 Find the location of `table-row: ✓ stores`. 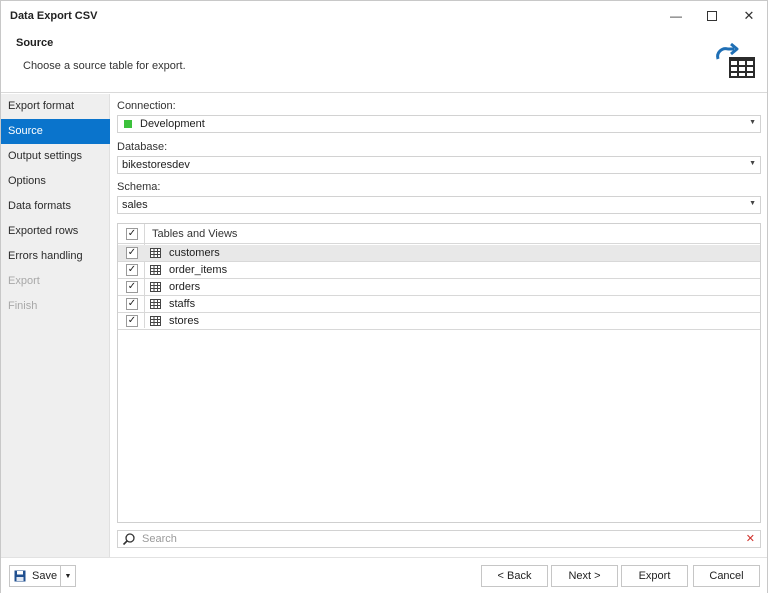

table-row: ✓ stores is located at coordinates (439, 321).